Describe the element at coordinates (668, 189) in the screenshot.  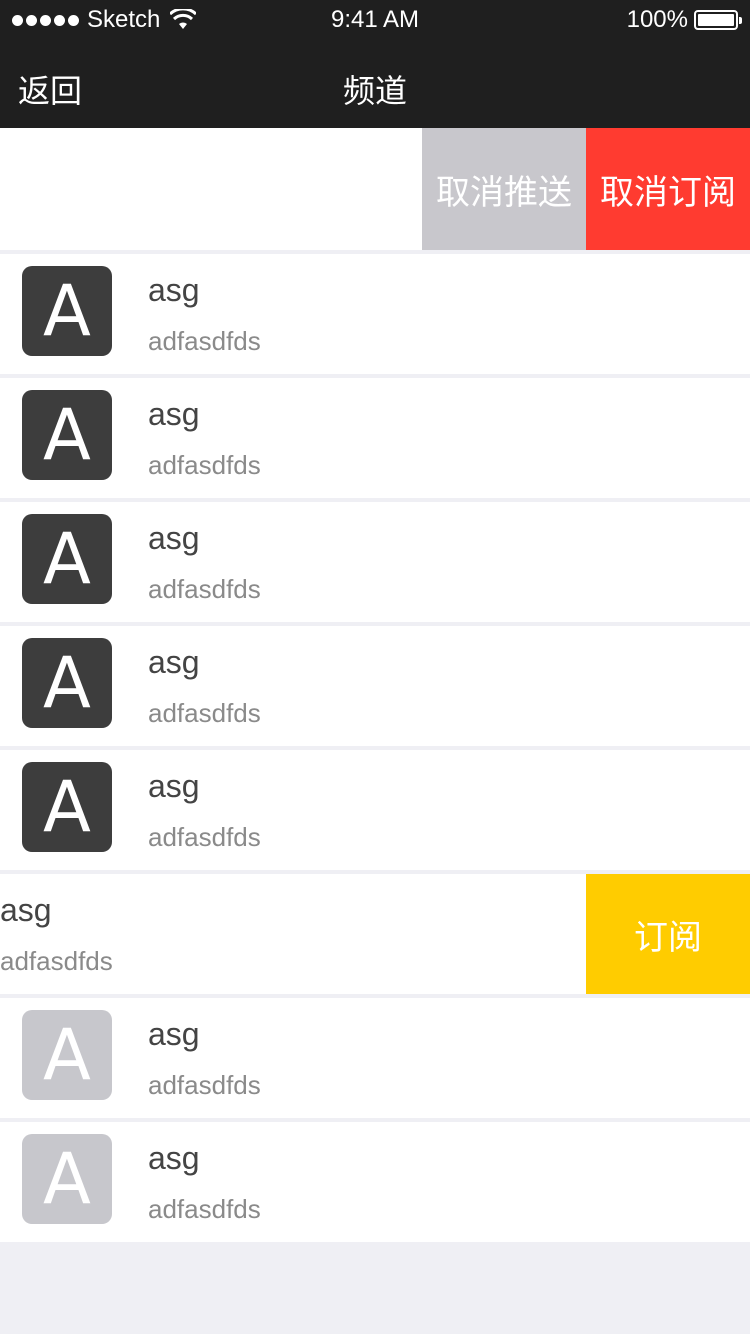
I see `unsubscribe-button: 取消订阅` at that location.